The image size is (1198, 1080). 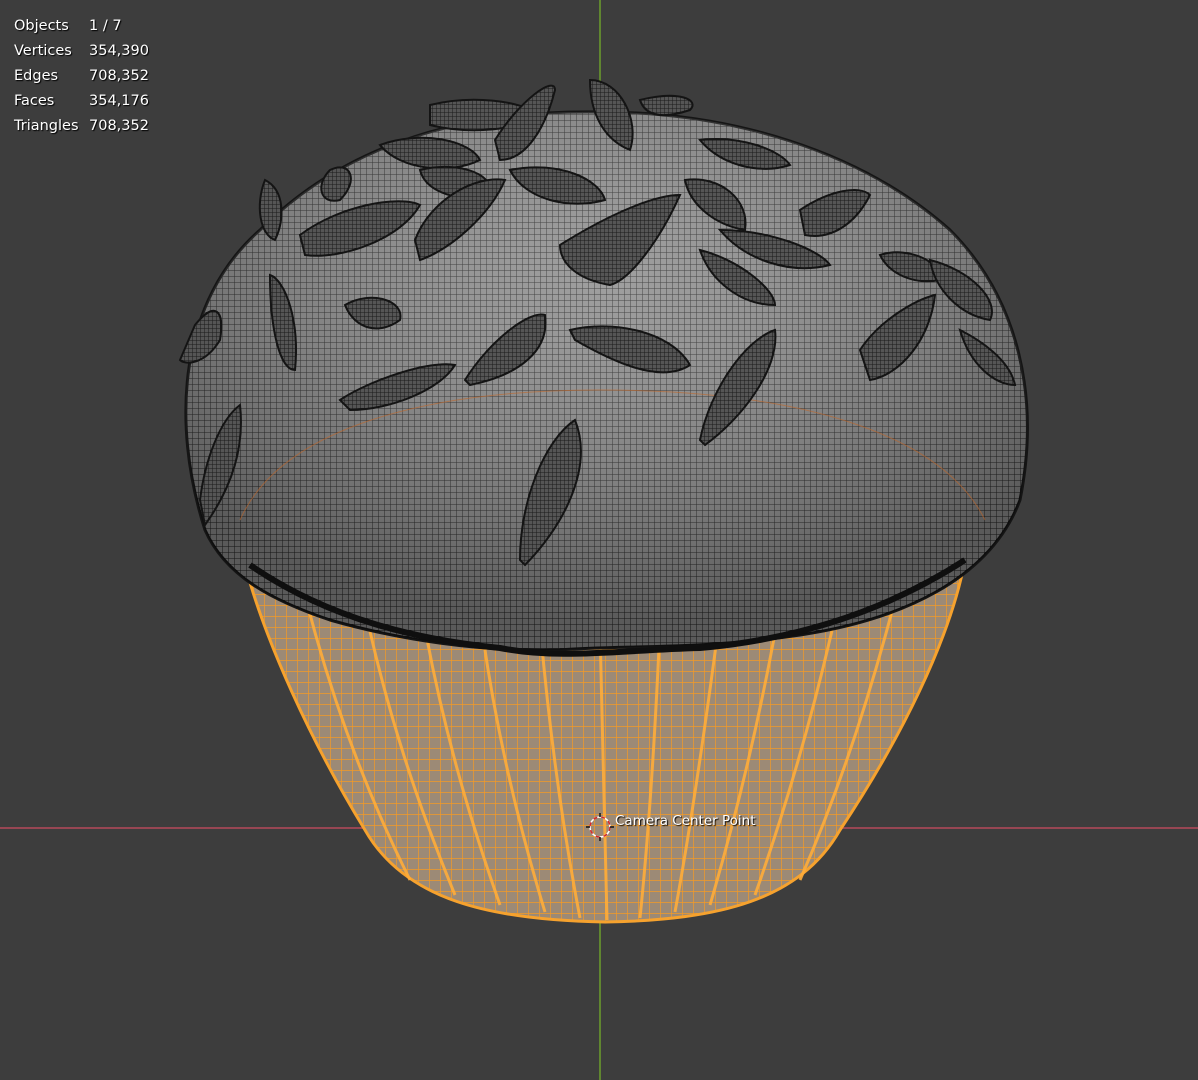 I want to click on stat-value: 354,176, so click(x=119, y=101).